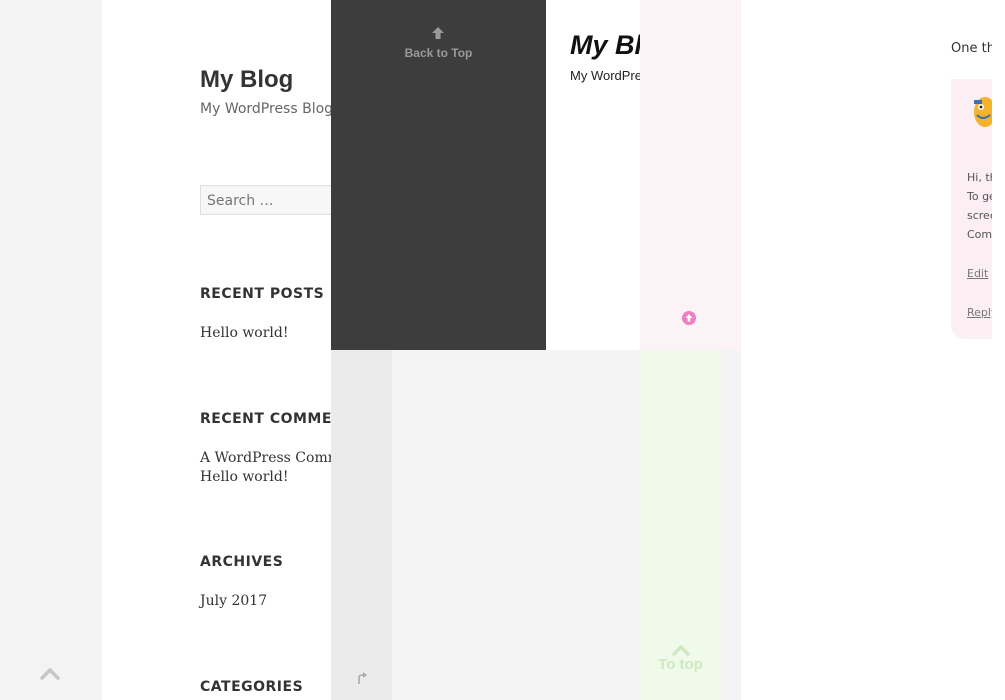  I want to click on reply-link: Reply, so click(979, 312).